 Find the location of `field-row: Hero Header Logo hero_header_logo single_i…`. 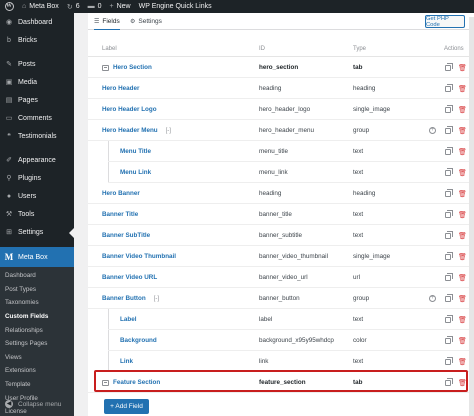

field-row: Hero Header Logo hero_header_logo single_i… is located at coordinates (281, 109).